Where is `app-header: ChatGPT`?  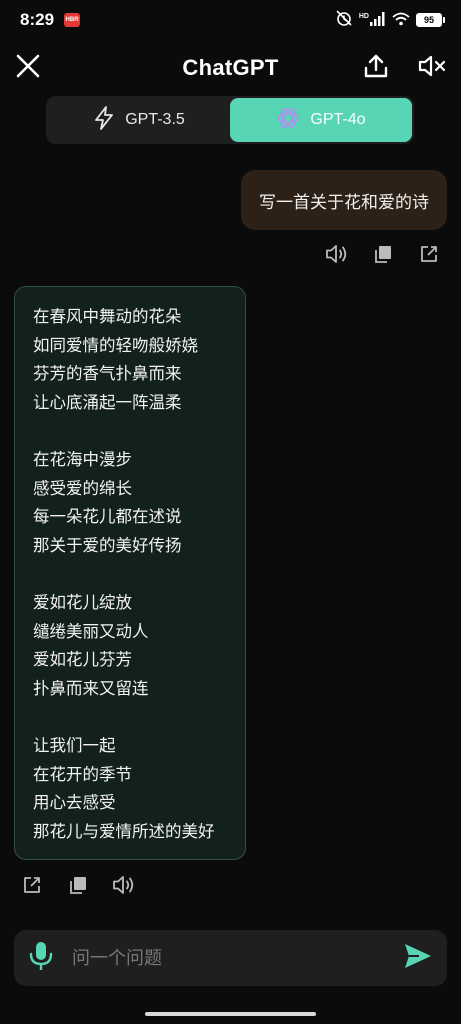
app-header: ChatGPT is located at coordinates (230, 68).